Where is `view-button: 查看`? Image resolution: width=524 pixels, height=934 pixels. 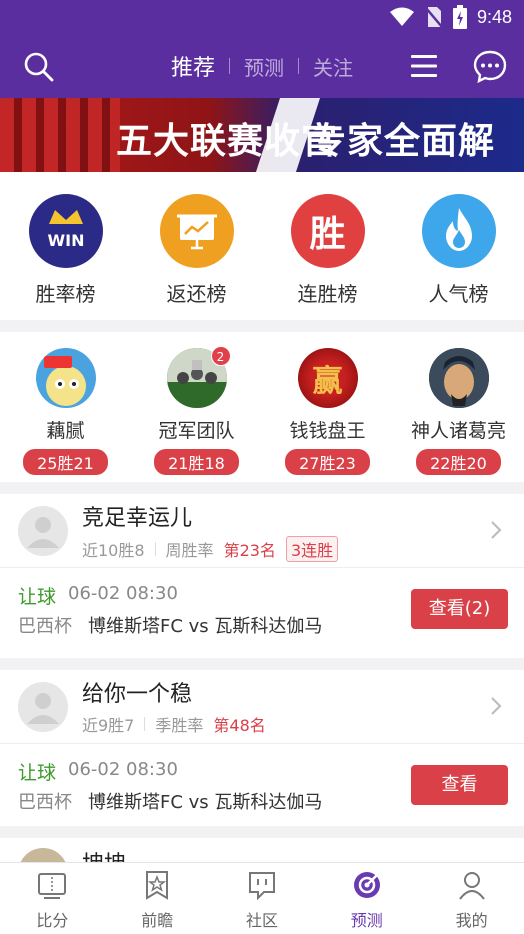
view-button: 查看 is located at coordinates (459, 785).